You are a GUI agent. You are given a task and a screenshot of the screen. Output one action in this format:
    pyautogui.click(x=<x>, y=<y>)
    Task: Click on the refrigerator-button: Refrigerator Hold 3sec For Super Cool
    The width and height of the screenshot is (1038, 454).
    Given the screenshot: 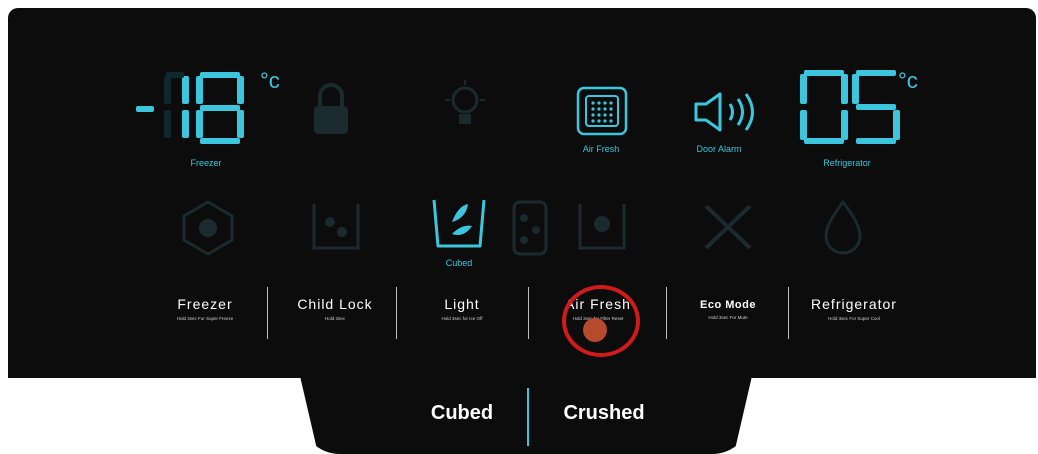 What is the action you would take?
    pyautogui.click(x=854, y=308)
    